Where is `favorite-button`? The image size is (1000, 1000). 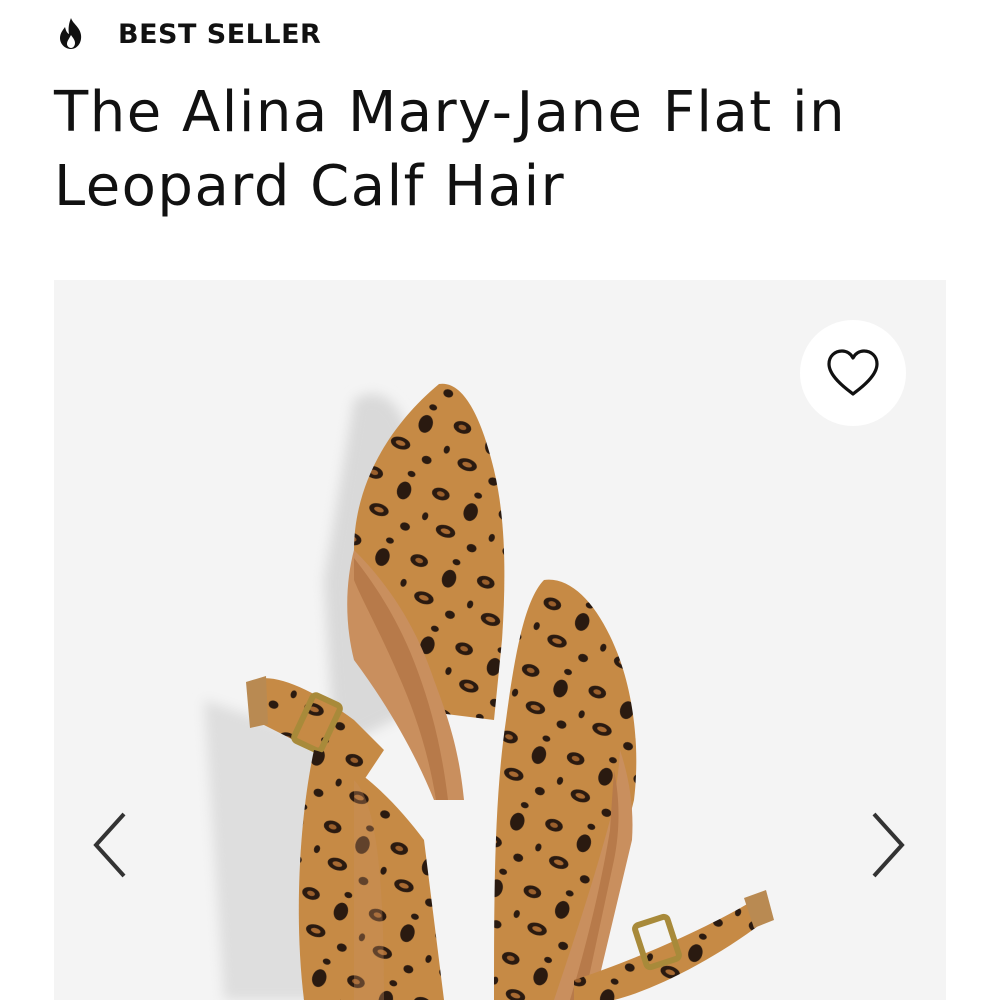
favorite-button is located at coordinates (853, 373).